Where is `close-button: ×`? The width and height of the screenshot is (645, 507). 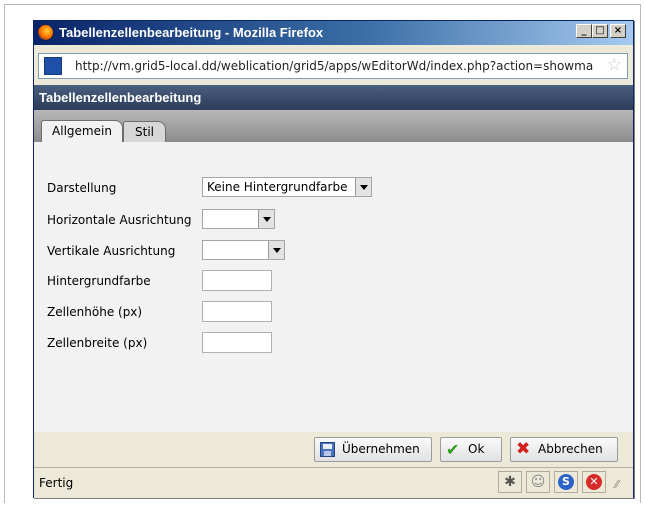
close-button: × is located at coordinates (618, 31).